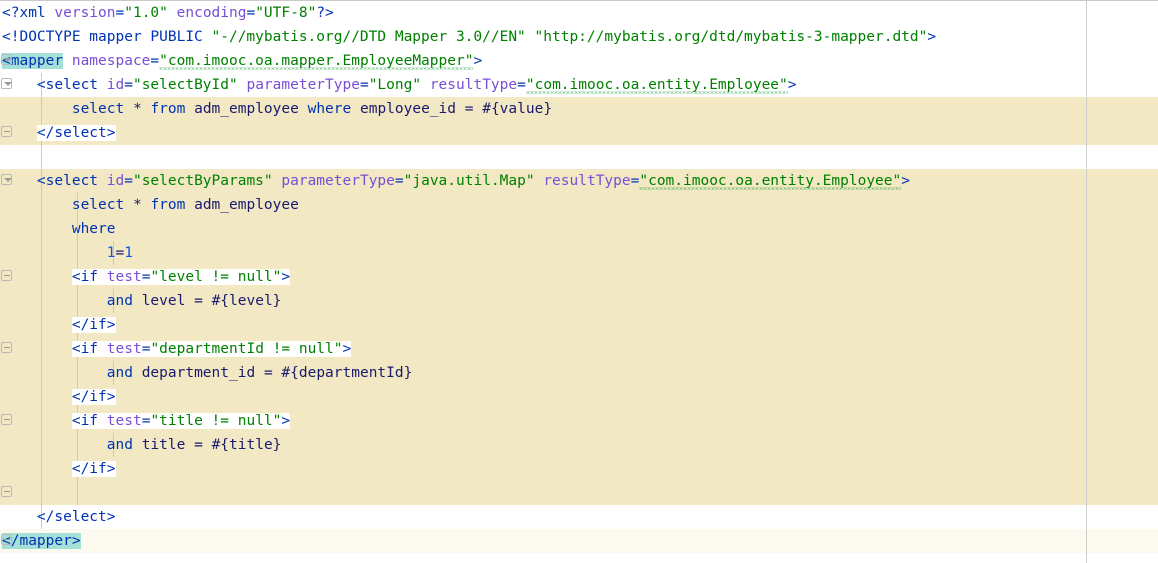 This screenshot has width=1158, height=563. I want to click on code-token: #{value}, so click(517, 109).